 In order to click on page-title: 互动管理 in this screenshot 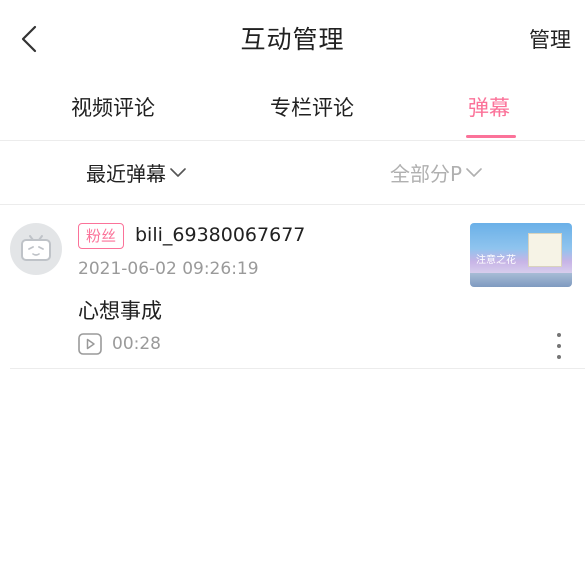, I will do `click(292, 39)`.